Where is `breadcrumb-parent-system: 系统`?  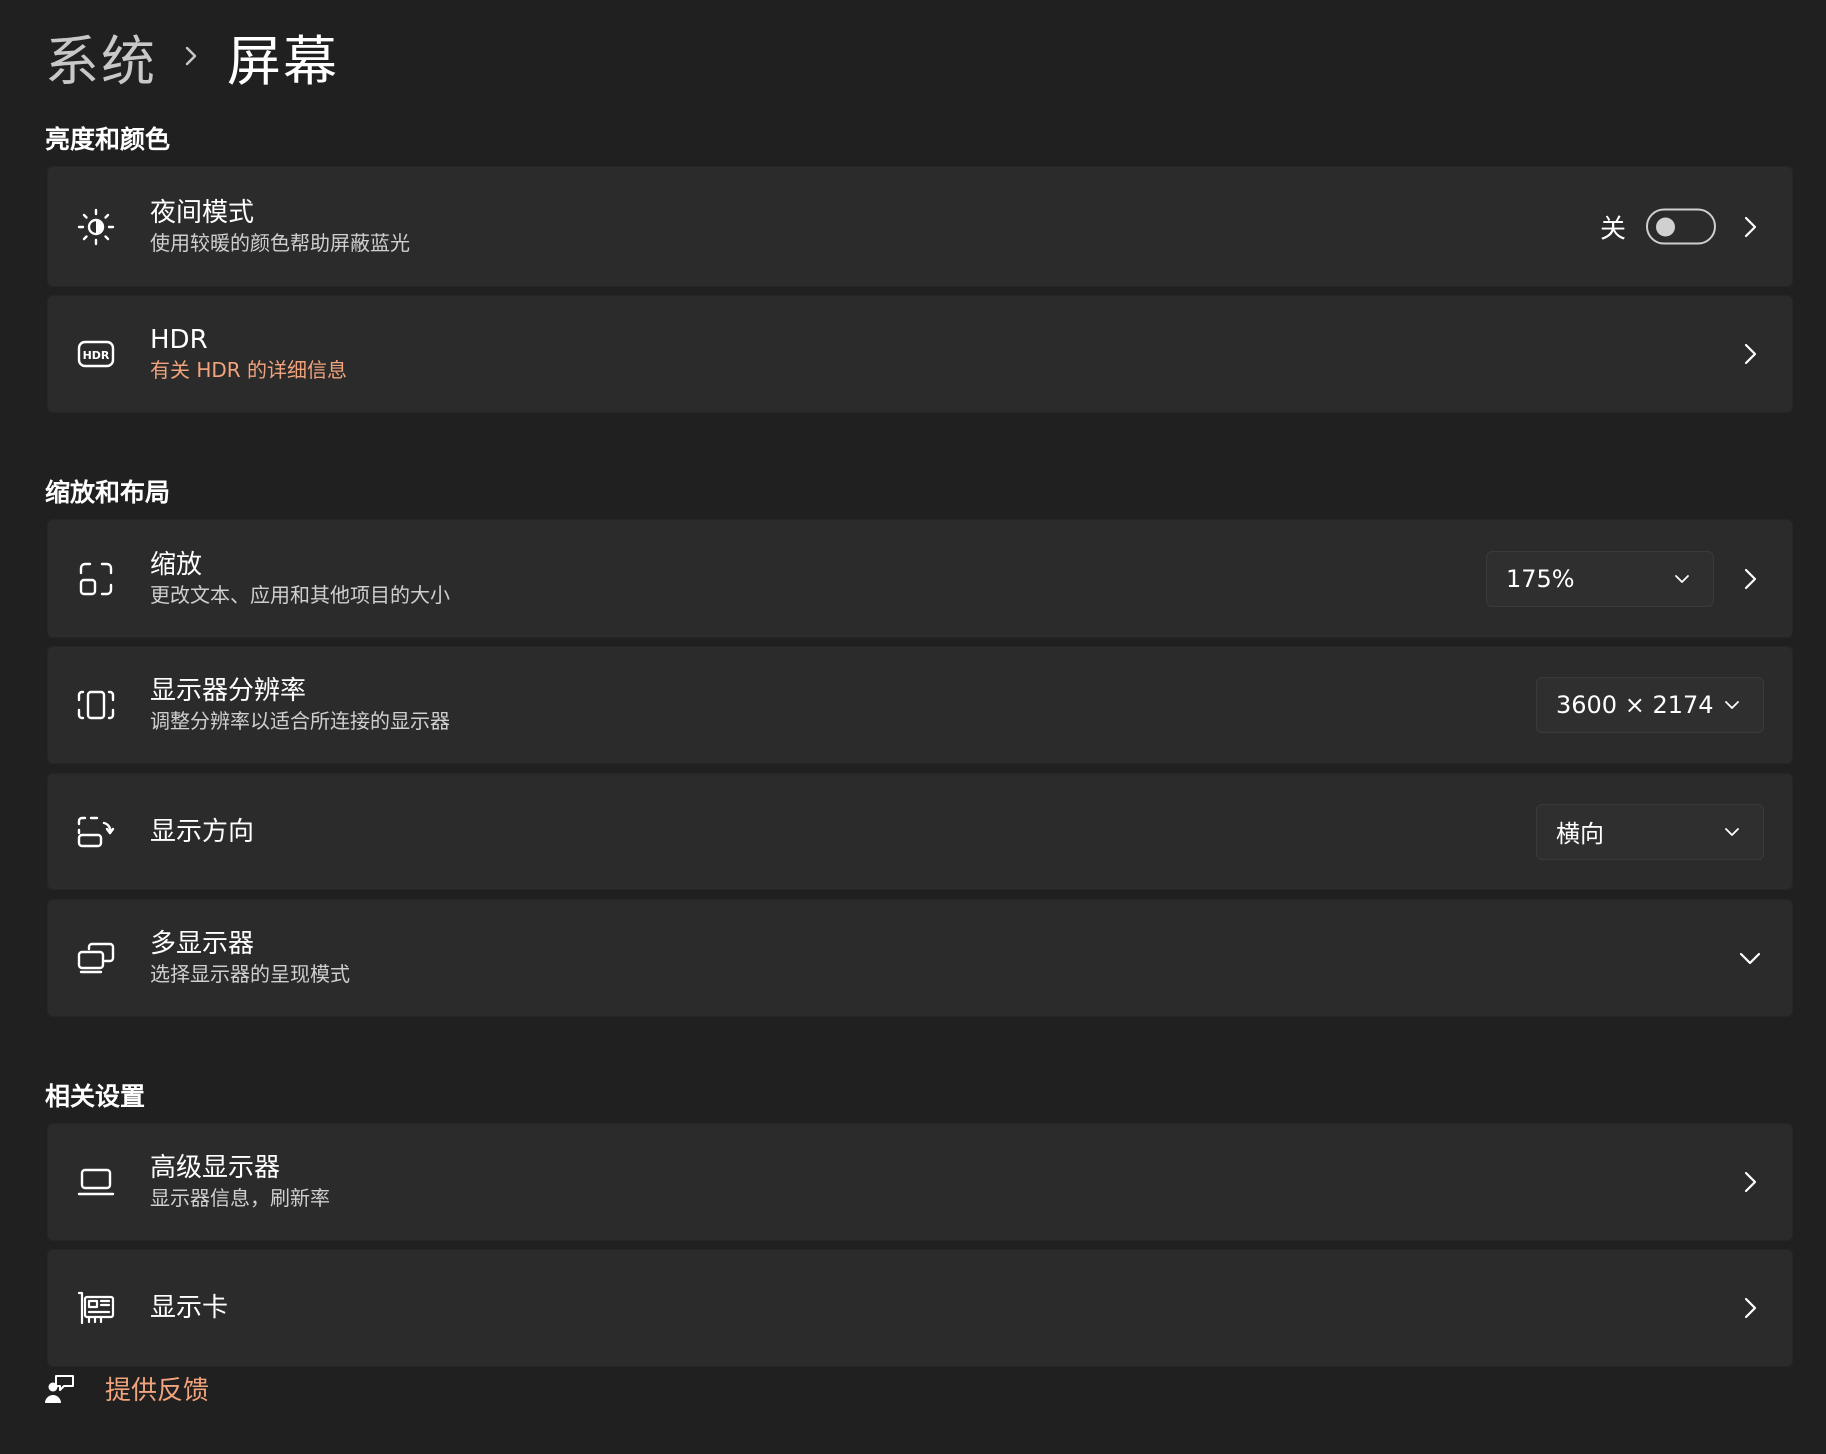
breadcrumb-parent-system: 系统 is located at coordinates (101, 56).